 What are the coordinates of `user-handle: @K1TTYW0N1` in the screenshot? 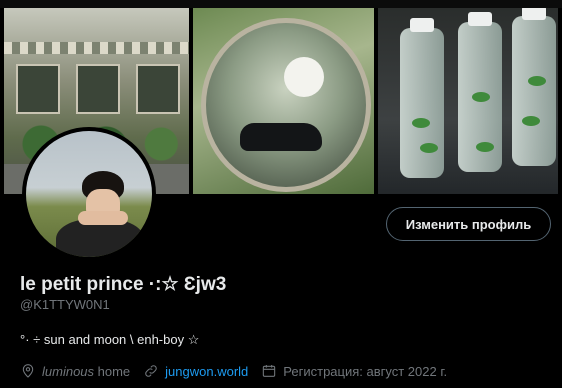 It's located at (65, 304).